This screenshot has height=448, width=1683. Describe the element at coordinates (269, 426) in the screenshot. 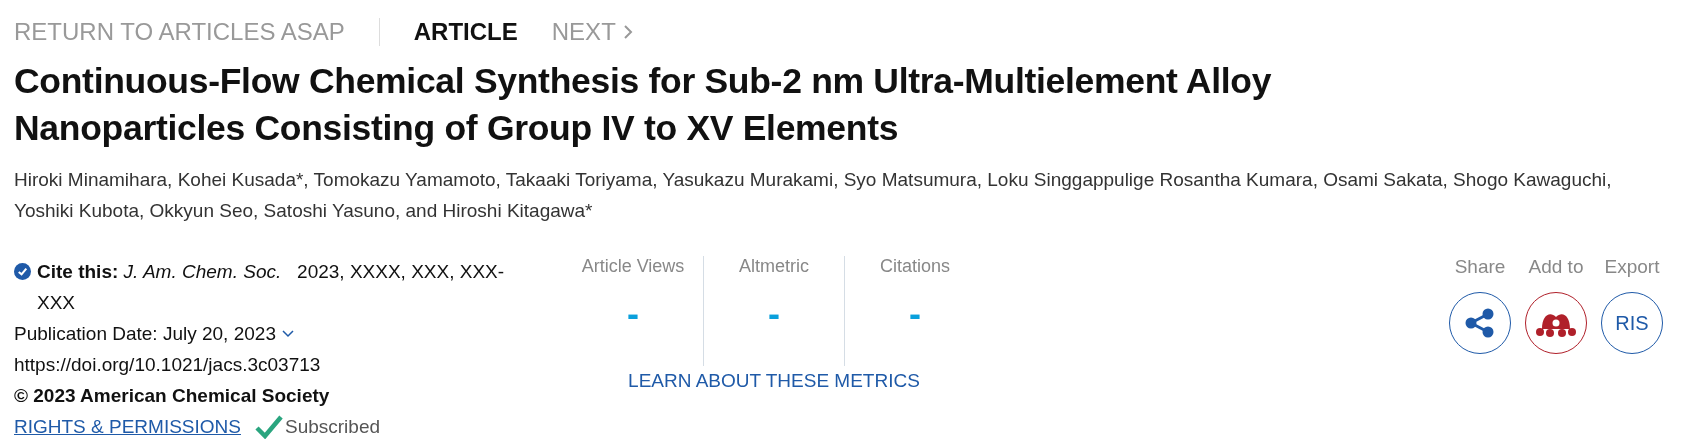

I see `checkmark-icon` at that location.